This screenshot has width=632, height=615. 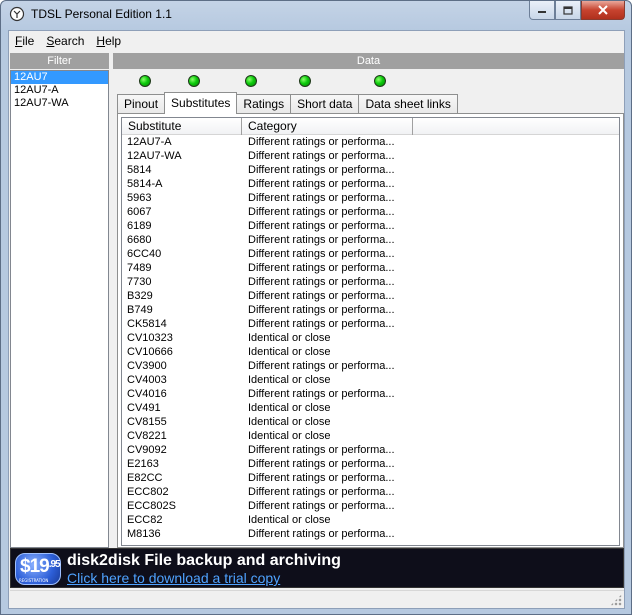 I want to click on filter-item-12au7-a: 12AU7-A, so click(x=59, y=90).